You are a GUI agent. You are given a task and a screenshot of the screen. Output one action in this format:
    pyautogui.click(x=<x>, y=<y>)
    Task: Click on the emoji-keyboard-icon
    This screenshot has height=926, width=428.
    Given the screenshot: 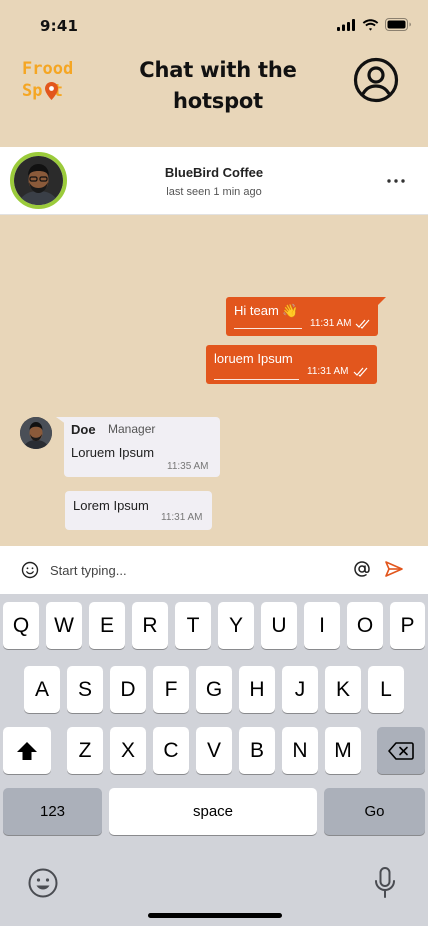 What is the action you would take?
    pyautogui.click(x=43, y=883)
    